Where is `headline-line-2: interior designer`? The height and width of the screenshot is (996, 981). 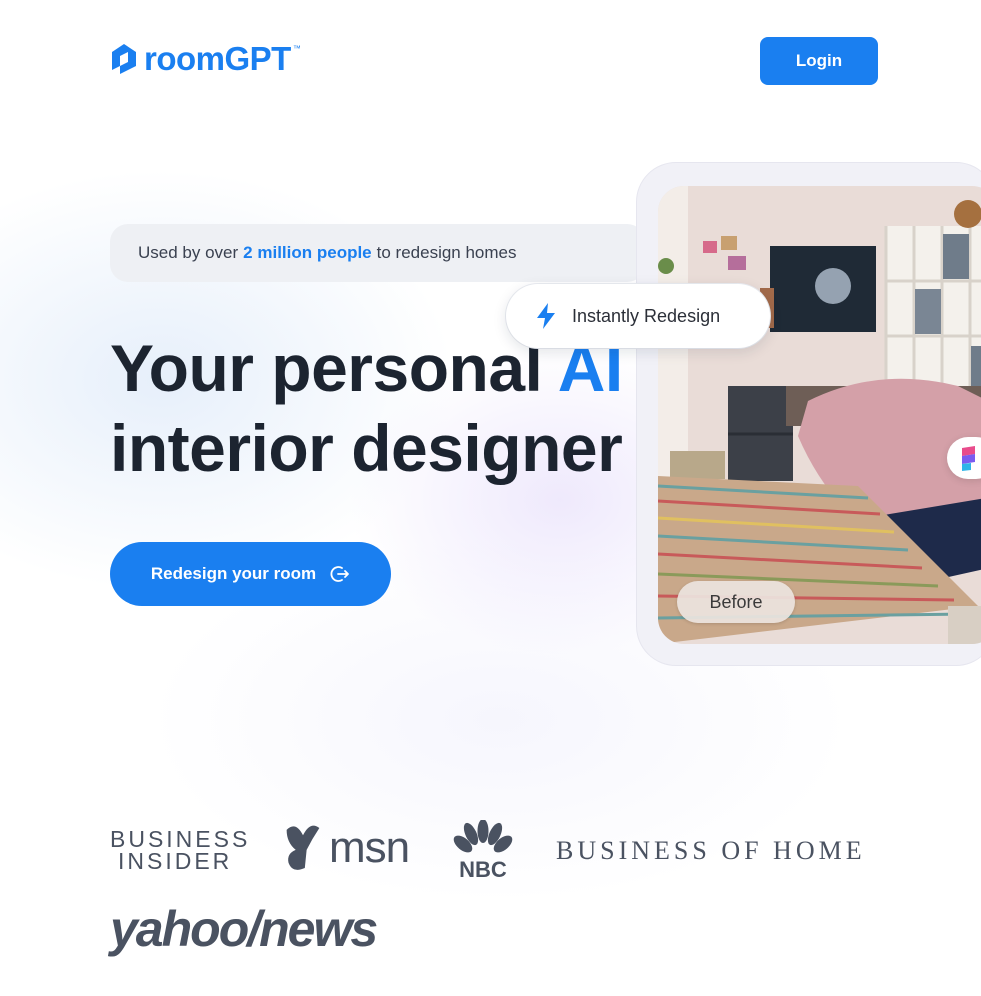 headline-line-2: interior designer is located at coordinates (366, 448).